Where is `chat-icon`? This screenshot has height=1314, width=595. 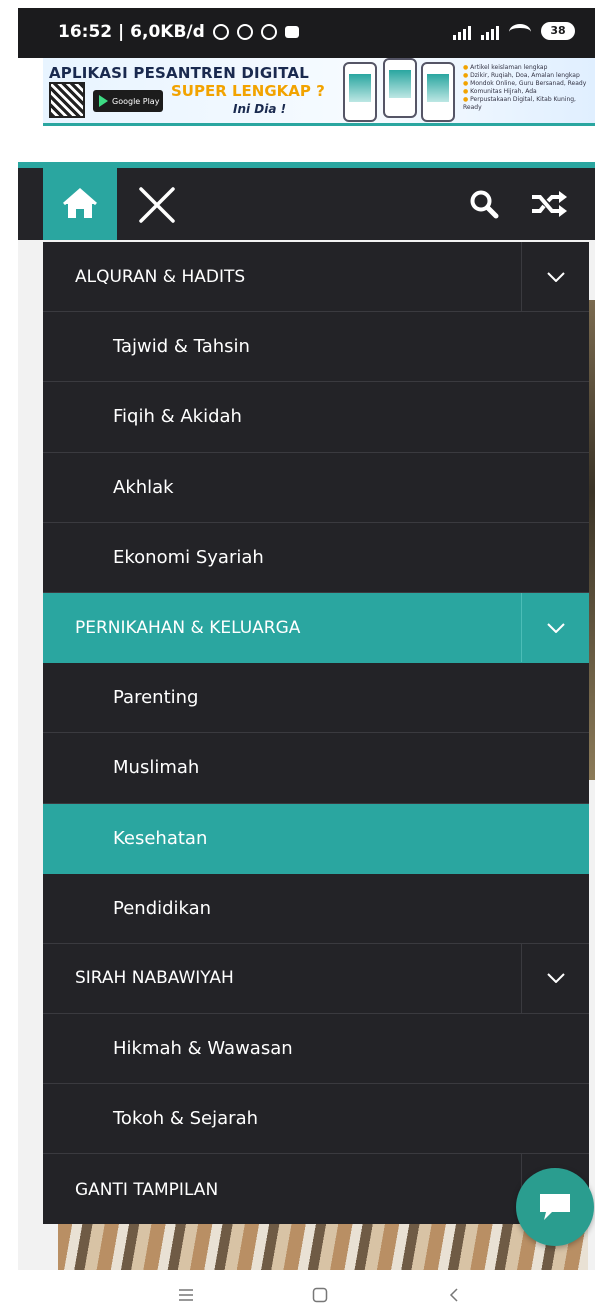 chat-icon is located at coordinates (555, 1207).